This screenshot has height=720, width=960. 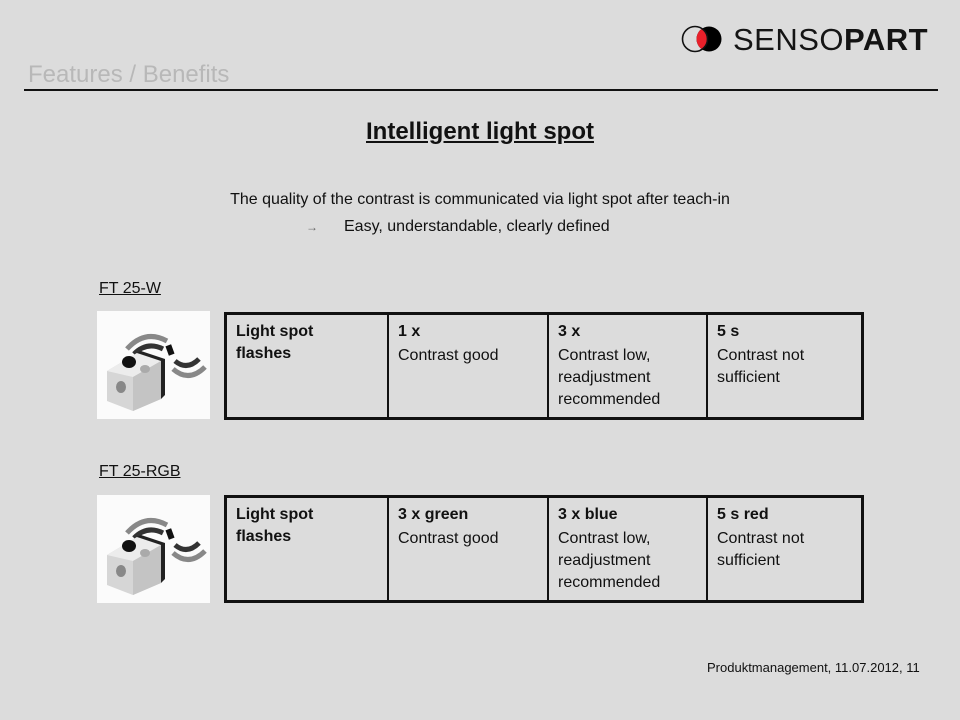 I want to click on logo-circles-icon, so click(x=701, y=39).